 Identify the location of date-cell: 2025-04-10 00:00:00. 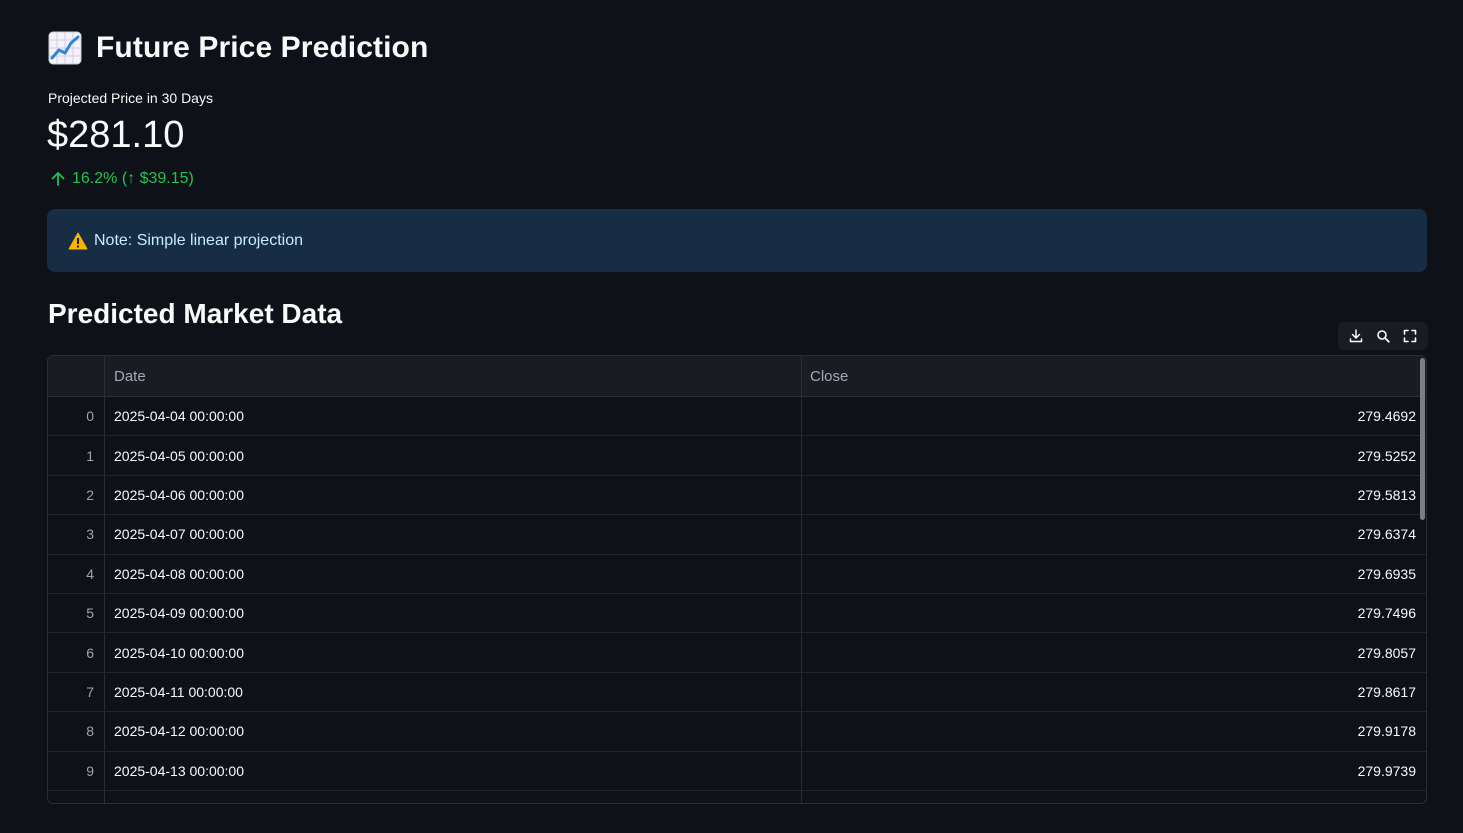
(453, 652).